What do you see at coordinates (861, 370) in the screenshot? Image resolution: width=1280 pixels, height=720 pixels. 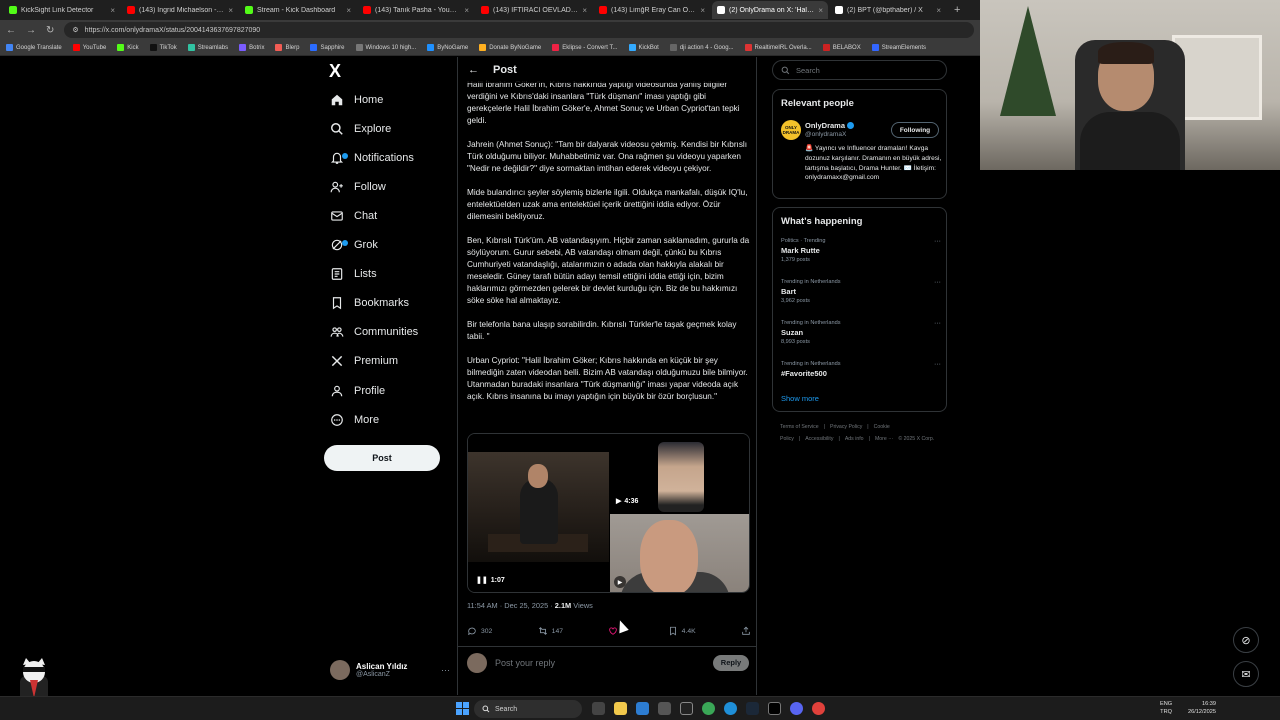 I see `trend-item: Trending in Netherlands #Favorite500 ···` at bounding box center [861, 370].